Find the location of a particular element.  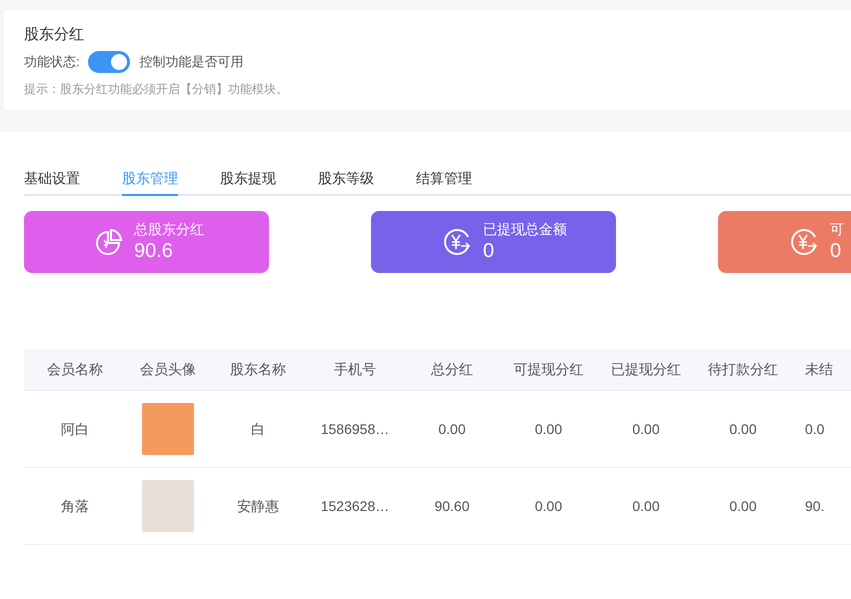

stat-label: 可 is located at coordinates (837, 229).